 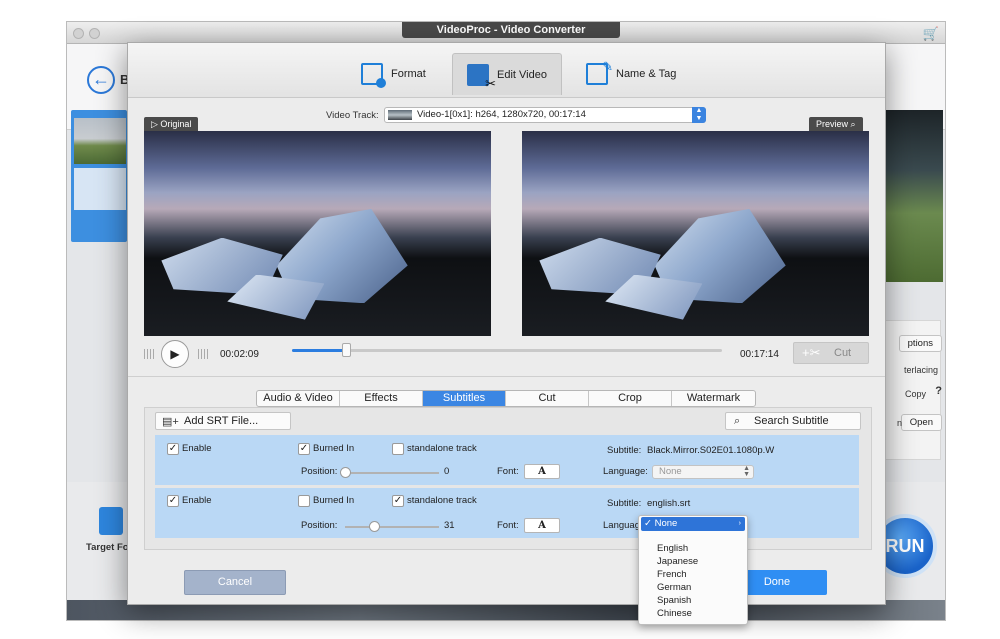 What do you see at coordinates (599, 72) in the screenshot?
I see `name-tag-icon` at bounding box center [599, 72].